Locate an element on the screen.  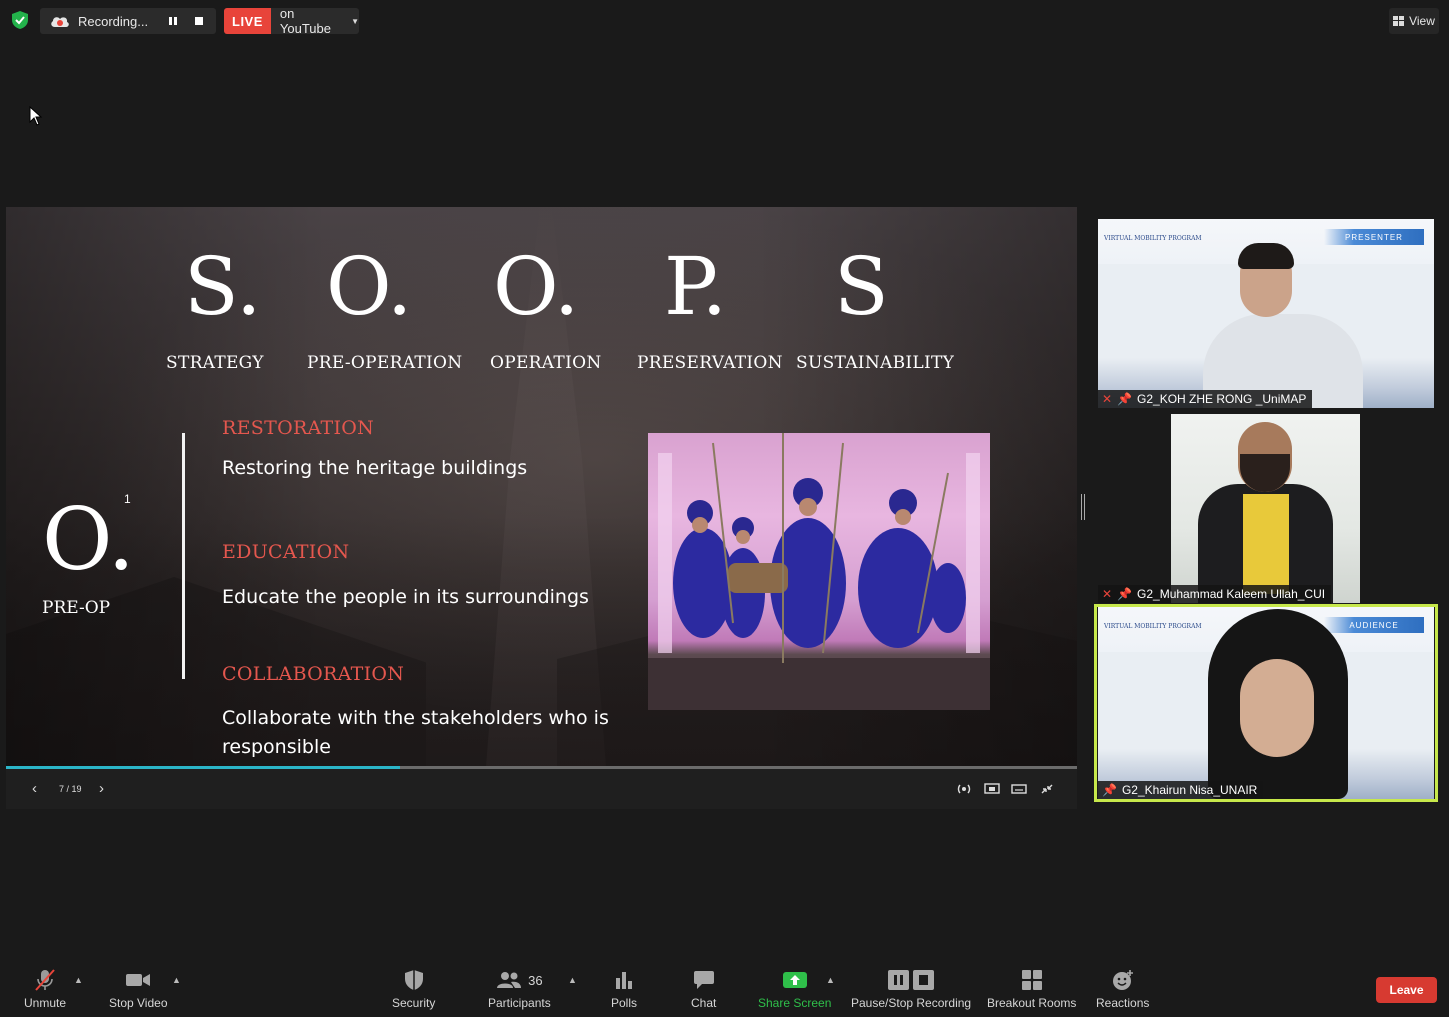
live-stream-indicator: LIVE on YouTube ▼ is located at coordinates (291, 21).